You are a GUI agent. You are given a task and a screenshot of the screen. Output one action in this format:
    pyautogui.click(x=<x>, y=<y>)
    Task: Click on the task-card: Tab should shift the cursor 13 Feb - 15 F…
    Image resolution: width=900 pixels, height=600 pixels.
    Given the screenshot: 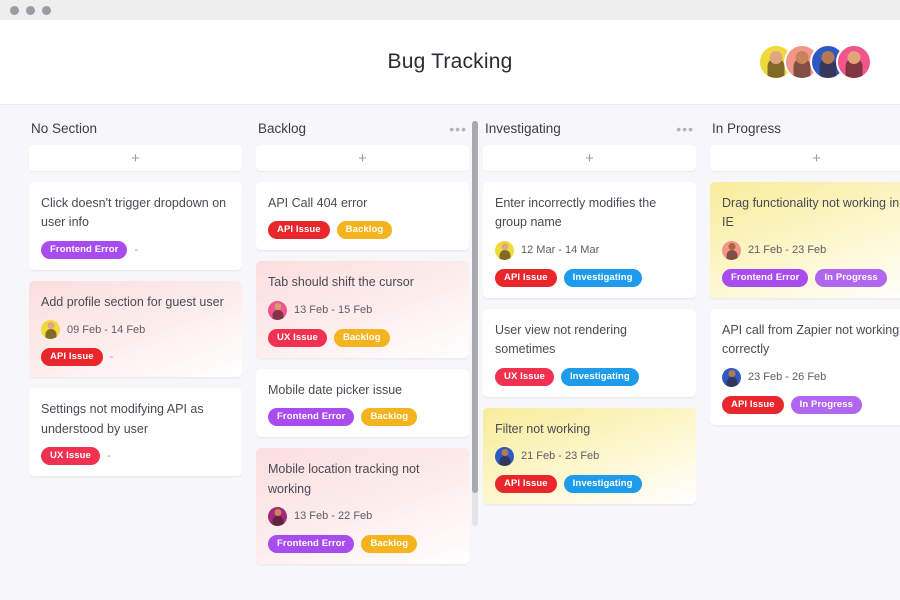 What is the action you would take?
    pyautogui.click(x=362, y=309)
    